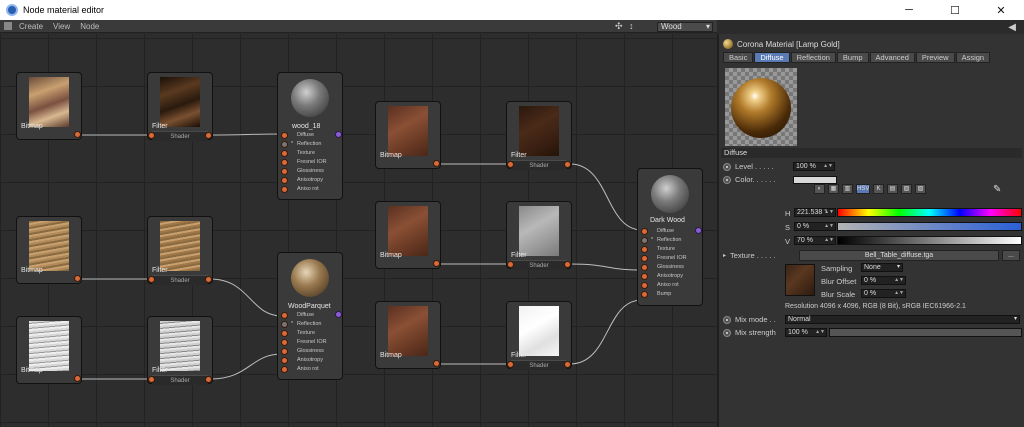 The image size is (1024, 427). Describe the element at coordinates (892, 189) in the screenshot. I see `mixer-icon: ▤` at that location.